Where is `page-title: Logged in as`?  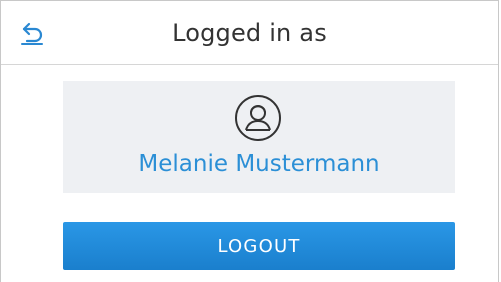 page-title: Logged in as is located at coordinates (249, 33).